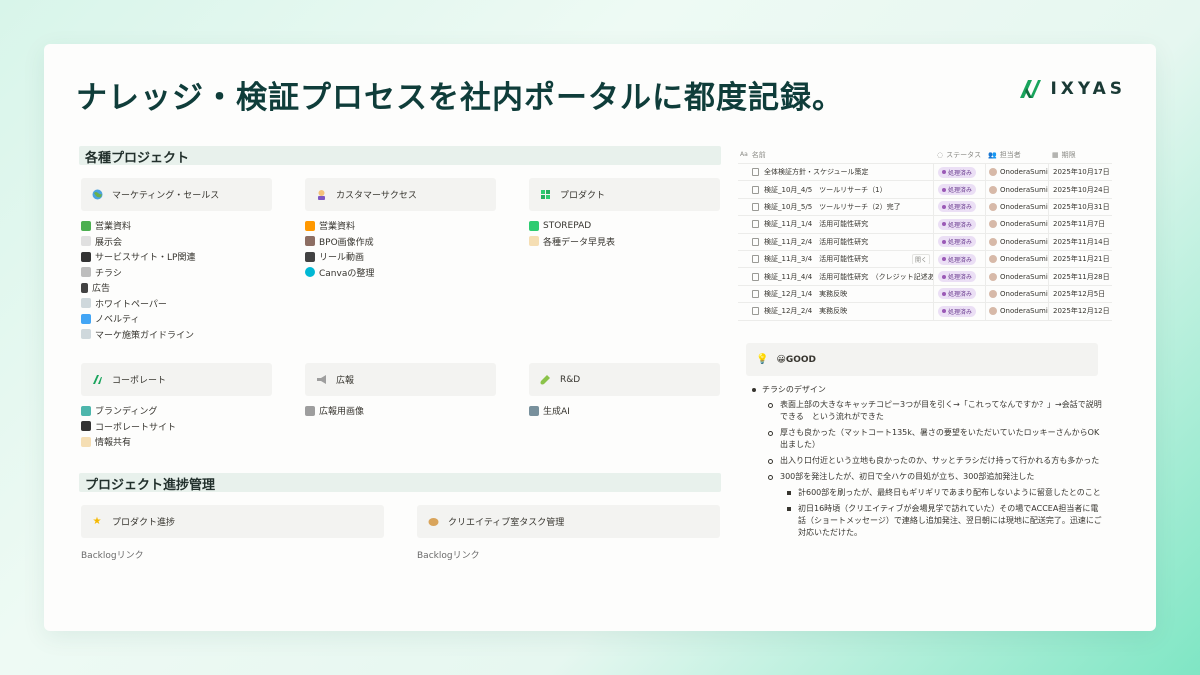 The height and width of the screenshot is (675, 1200). I want to click on list-item: リール動画, so click(339, 257).